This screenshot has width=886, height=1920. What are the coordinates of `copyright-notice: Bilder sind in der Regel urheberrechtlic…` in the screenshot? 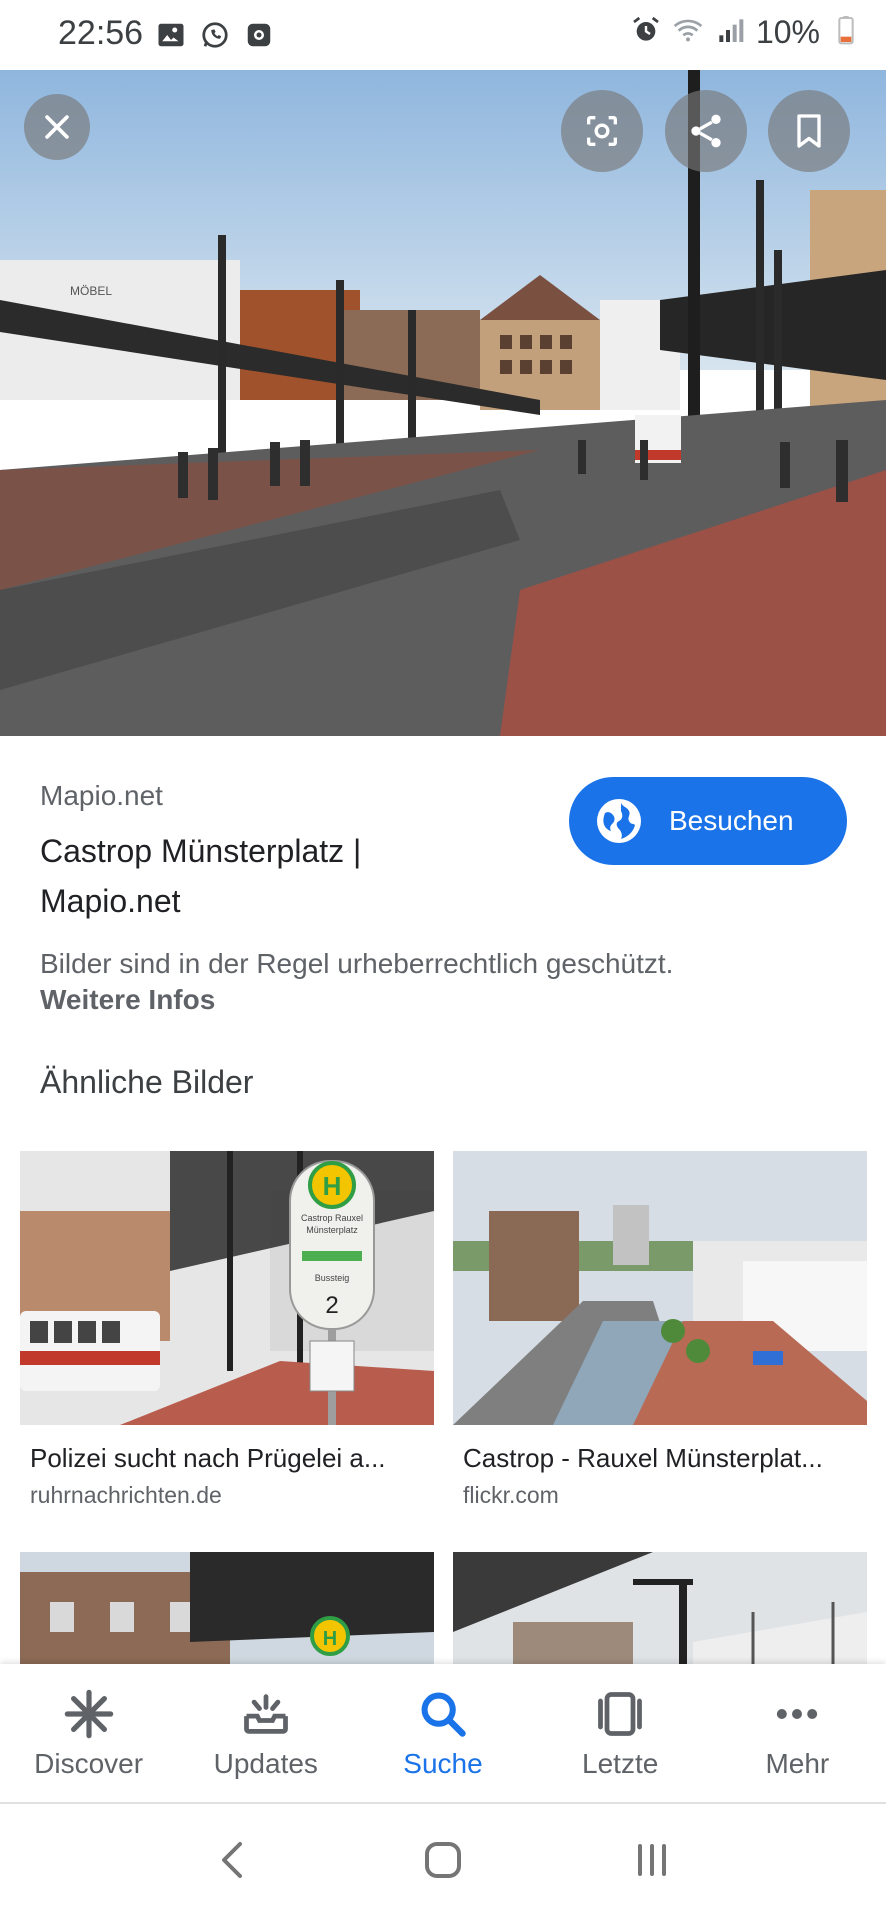 It's located at (357, 963).